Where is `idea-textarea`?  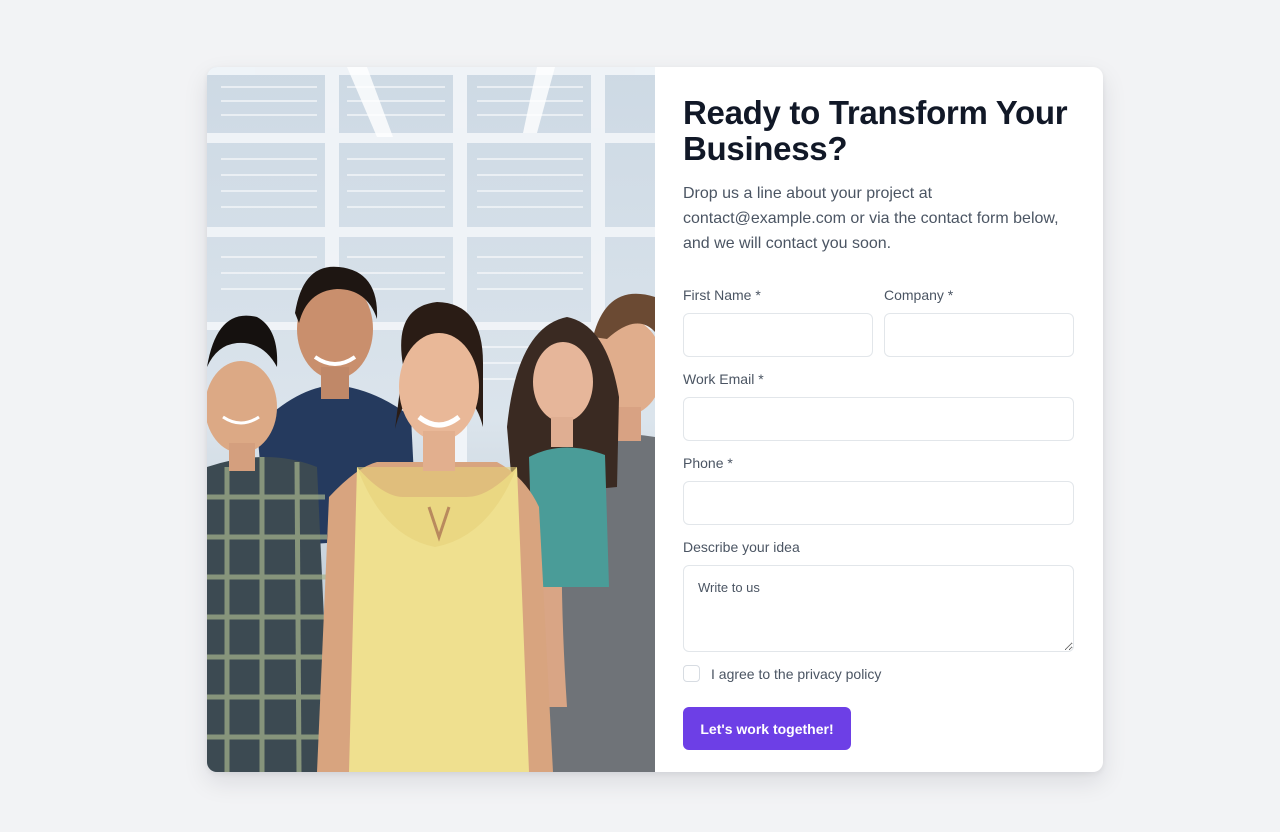
idea-textarea is located at coordinates (878, 608).